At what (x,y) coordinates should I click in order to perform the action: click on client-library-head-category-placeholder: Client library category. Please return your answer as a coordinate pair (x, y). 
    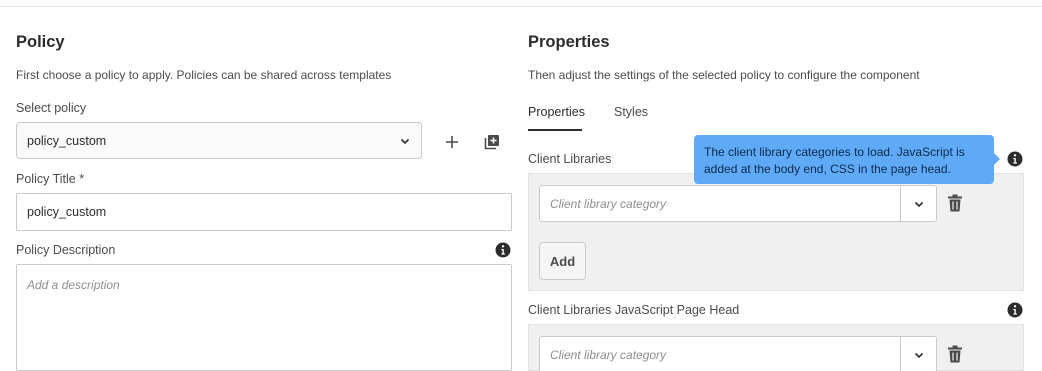
    Looking at the image, I should click on (608, 354).